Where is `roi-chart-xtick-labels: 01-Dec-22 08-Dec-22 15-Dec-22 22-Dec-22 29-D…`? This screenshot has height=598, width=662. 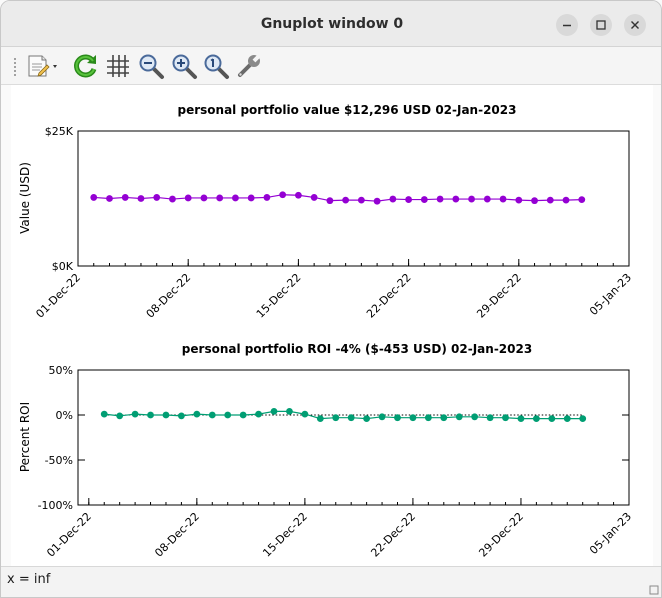
roi-chart-xtick-labels: 01-Dec-22 08-Dec-22 15-Dec-22 22-Dec-22 29-D… is located at coordinates (339, 535).